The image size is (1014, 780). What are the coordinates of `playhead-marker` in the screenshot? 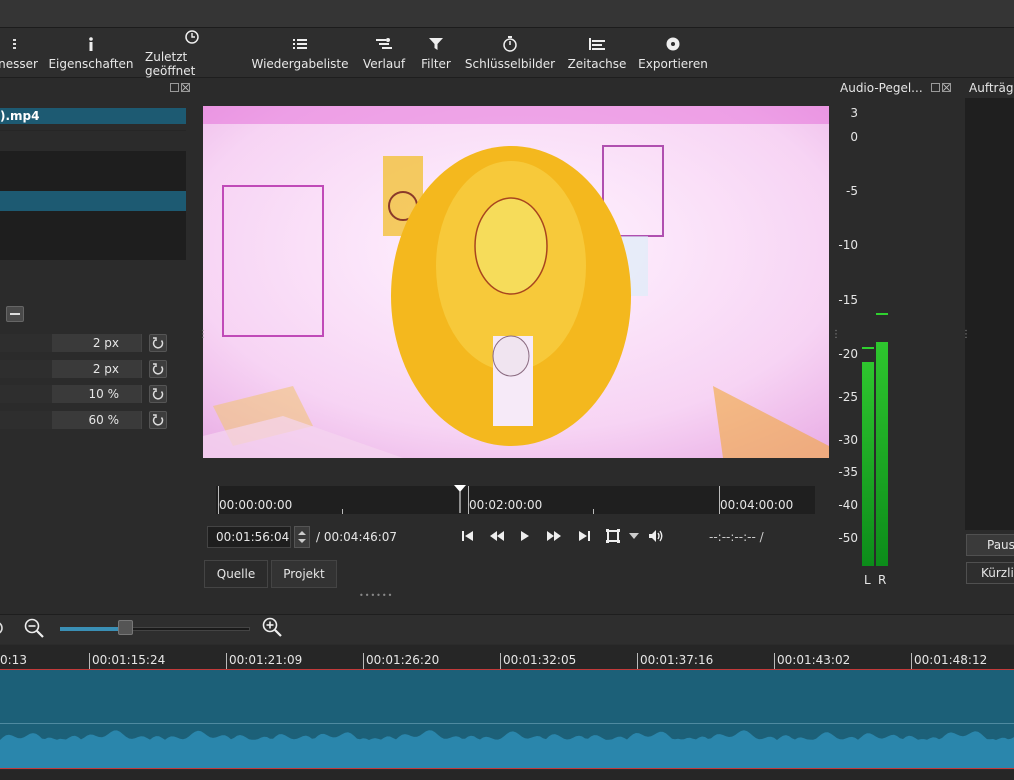 It's located at (460, 499).